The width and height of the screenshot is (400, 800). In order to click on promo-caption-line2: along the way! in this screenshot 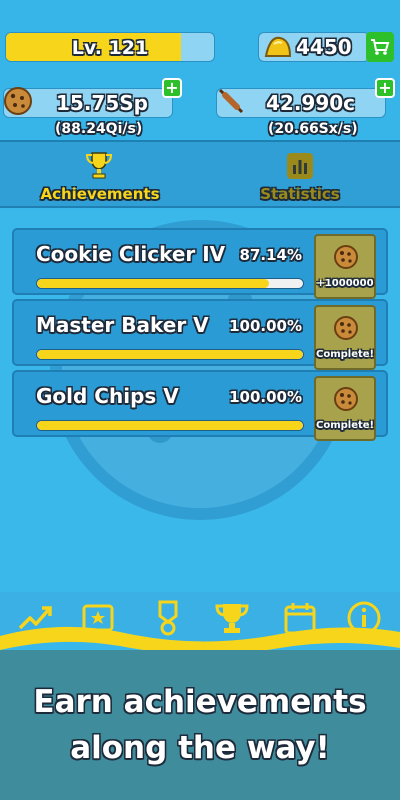, I will do `click(200, 748)`.